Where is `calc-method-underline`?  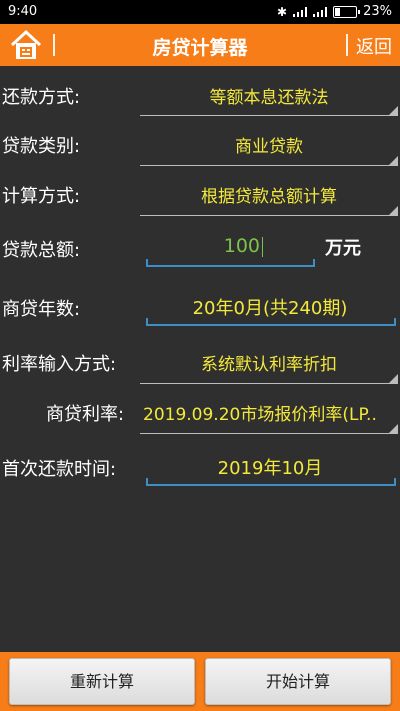 calc-method-underline is located at coordinates (269, 215).